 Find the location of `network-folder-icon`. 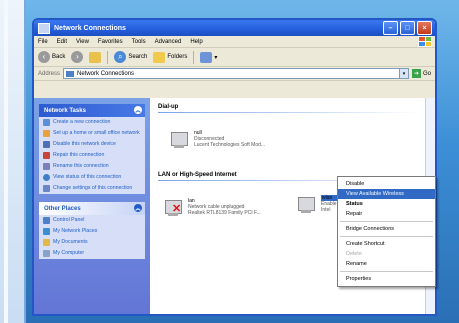

network-folder-icon is located at coordinates (70, 73).